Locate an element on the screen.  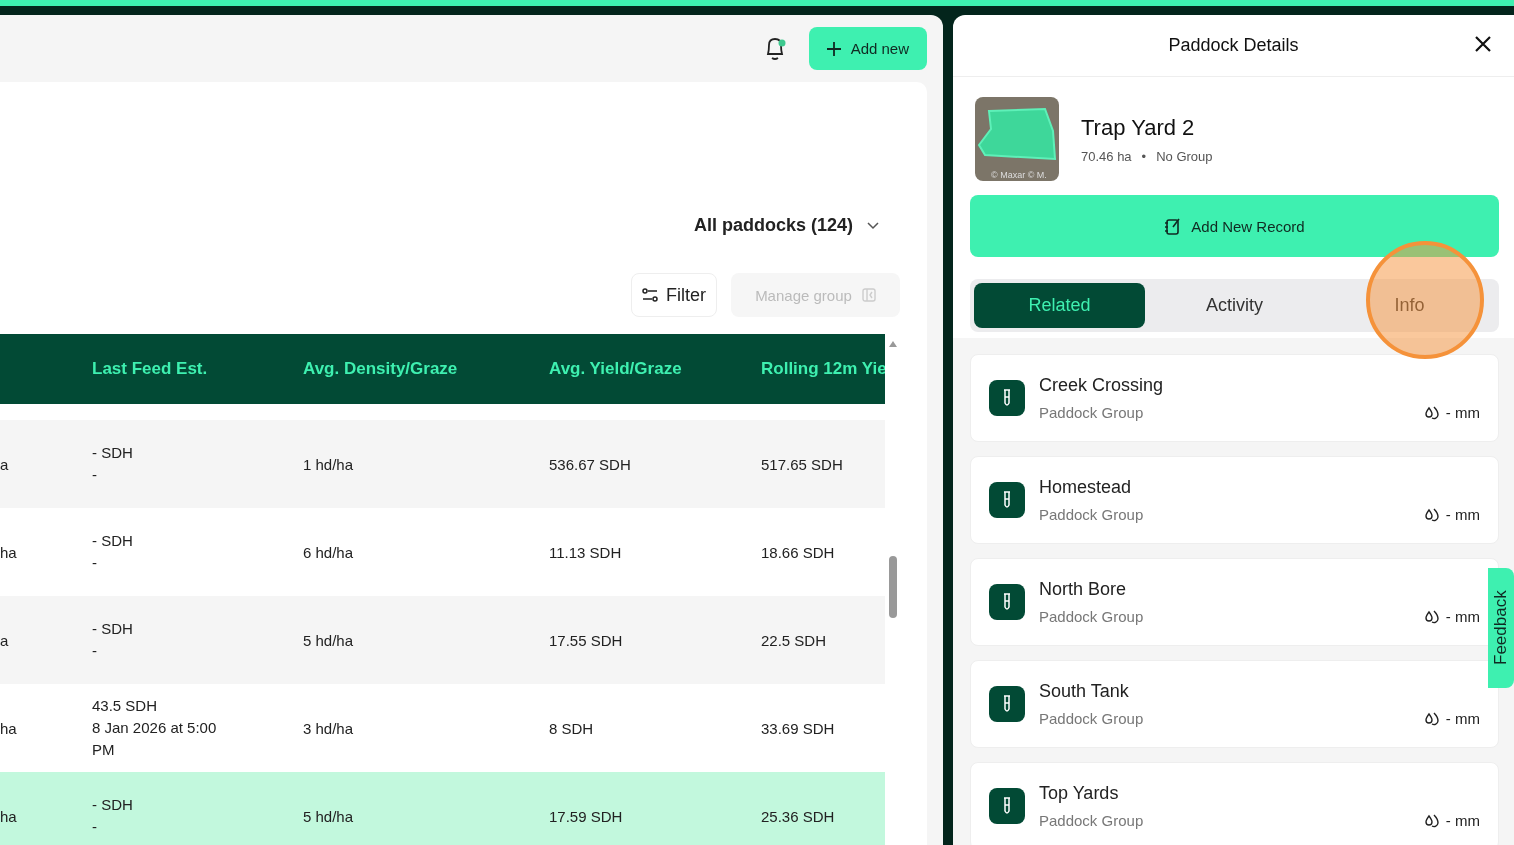
table-row: a - SDH - 1 hd/ha 536.67 SDH 517.65 SDH is located at coordinates (442, 464).